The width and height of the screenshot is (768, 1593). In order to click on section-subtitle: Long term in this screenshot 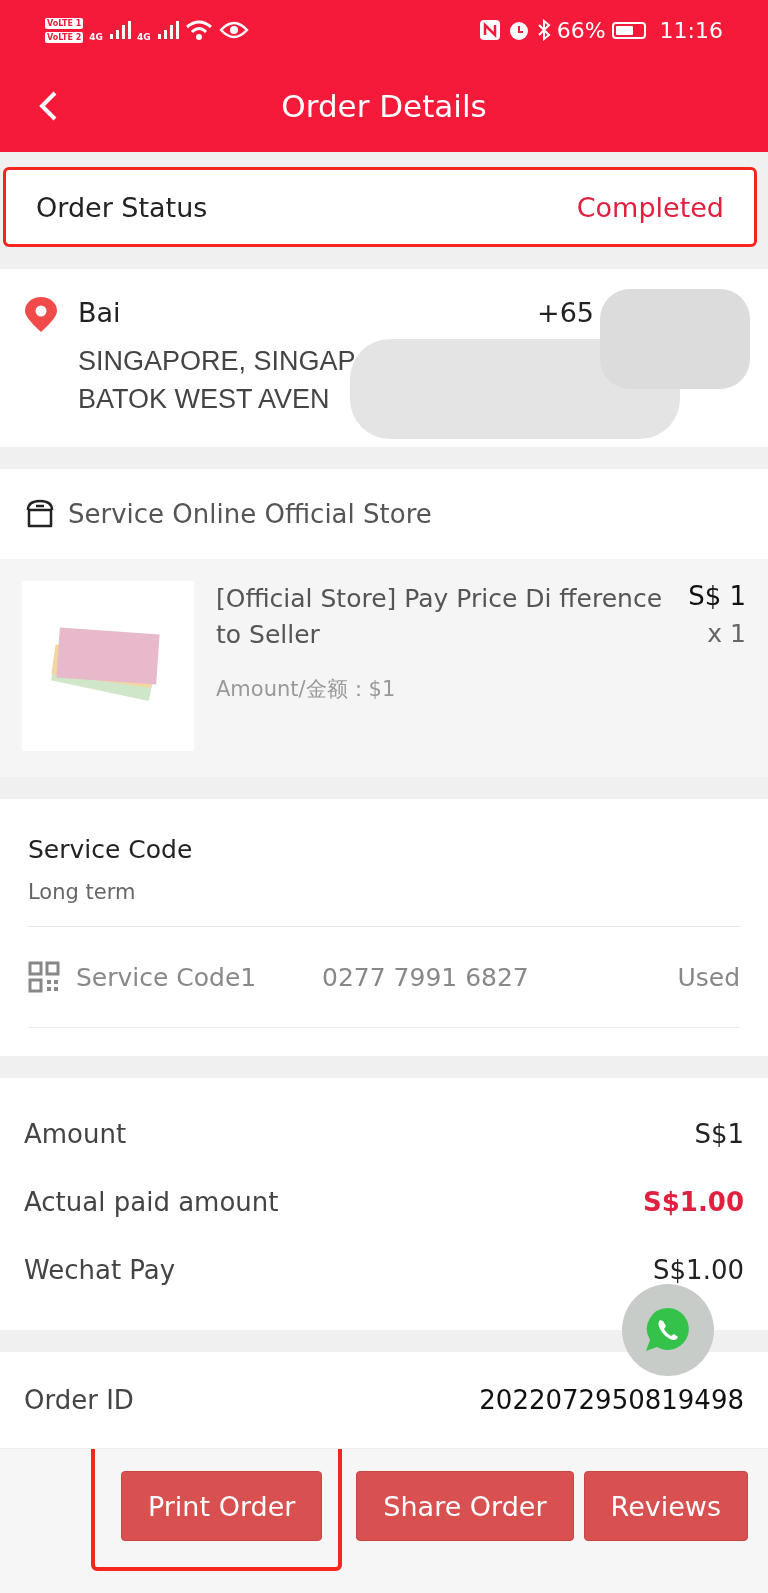, I will do `click(384, 903)`.